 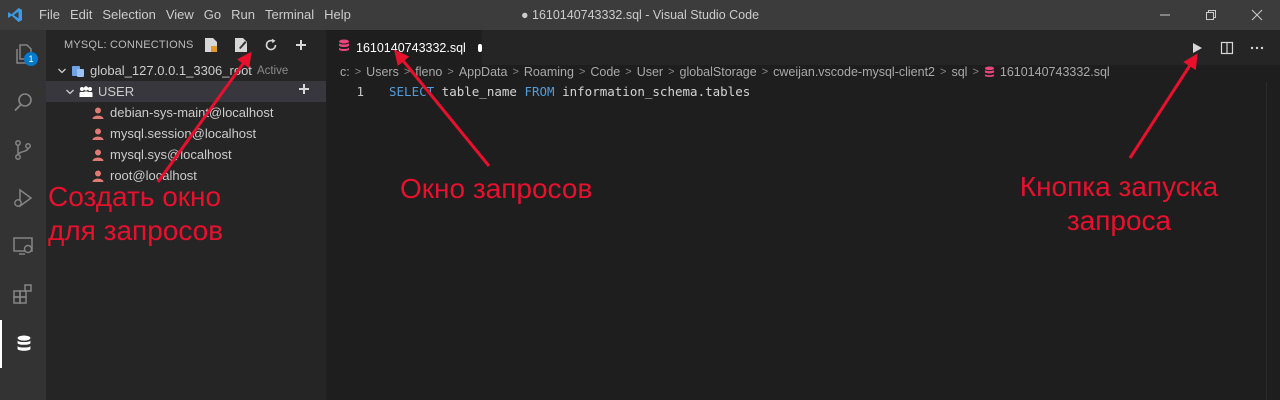 I want to click on extensions-button, so click(x=23, y=294).